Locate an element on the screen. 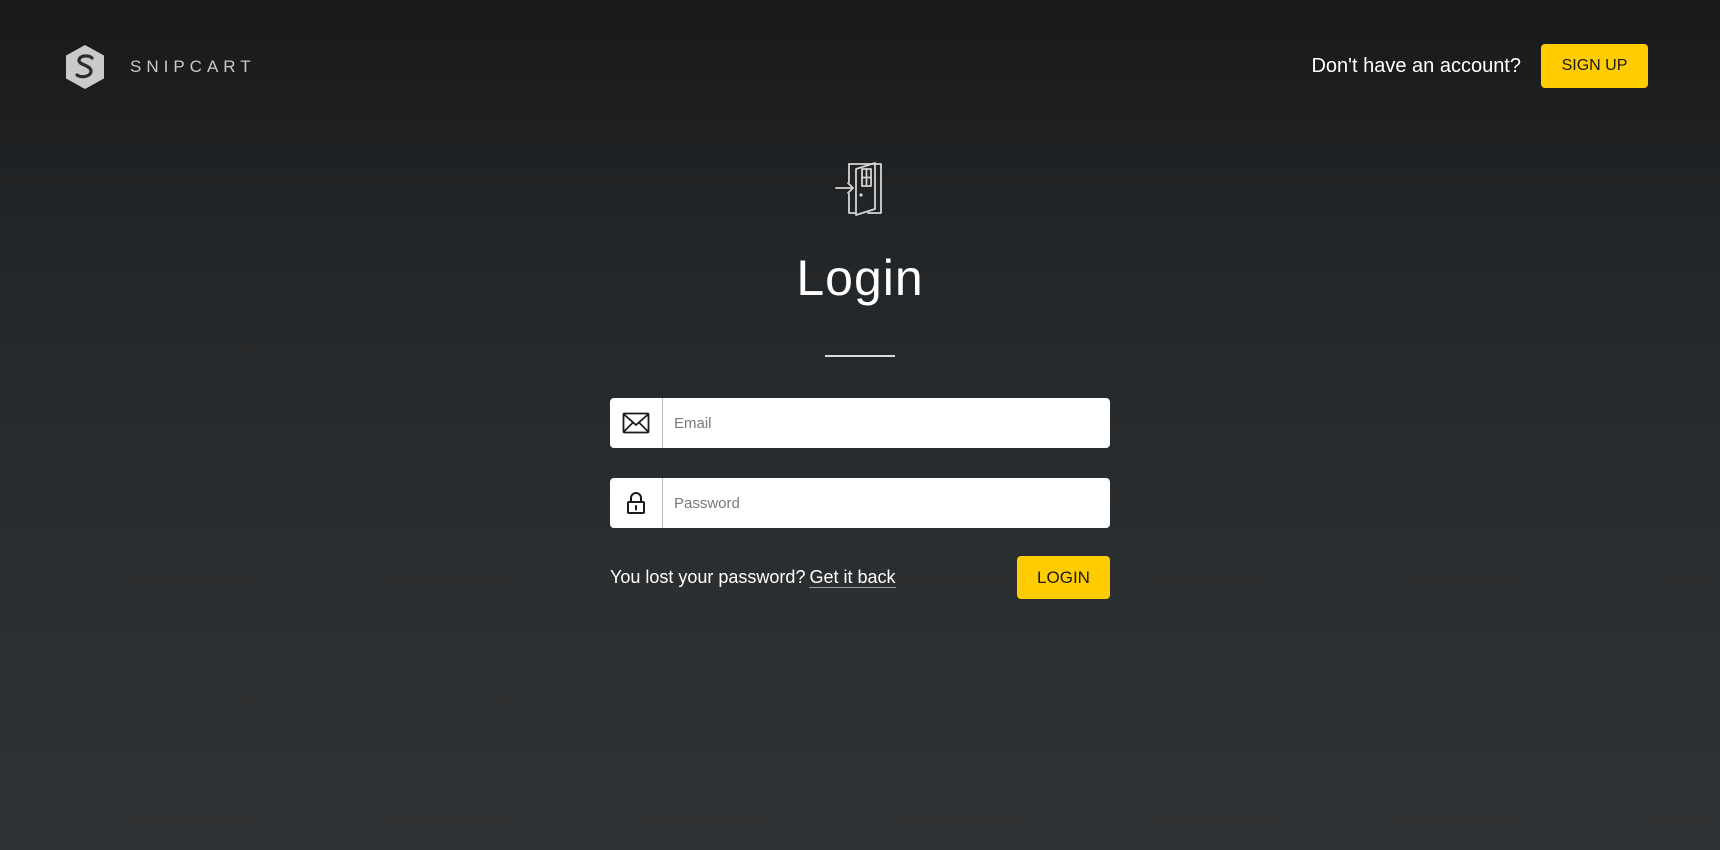 Image resolution: width=1720 pixels, height=850 pixels. email-input is located at coordinates (886, 423).